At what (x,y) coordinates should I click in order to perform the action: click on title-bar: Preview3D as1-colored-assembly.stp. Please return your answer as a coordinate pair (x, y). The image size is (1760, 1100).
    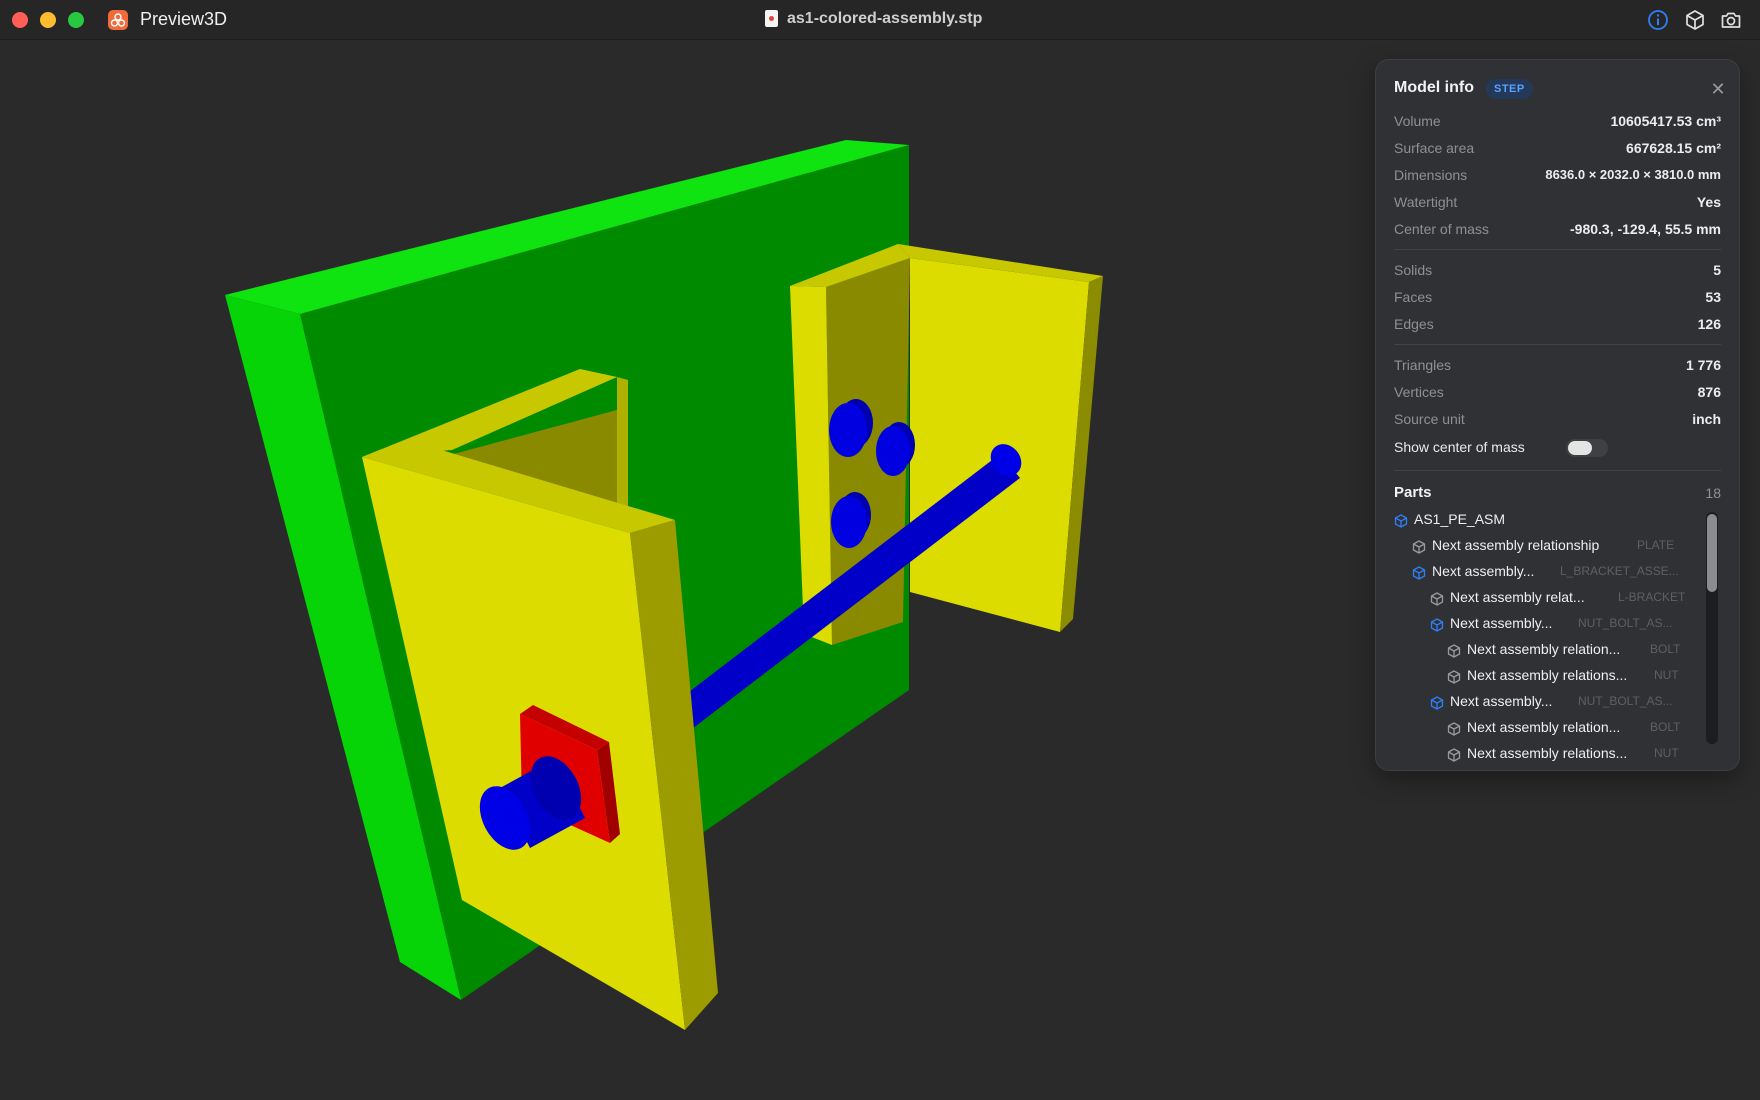
    Looking at the image, I should click on (880, 20).